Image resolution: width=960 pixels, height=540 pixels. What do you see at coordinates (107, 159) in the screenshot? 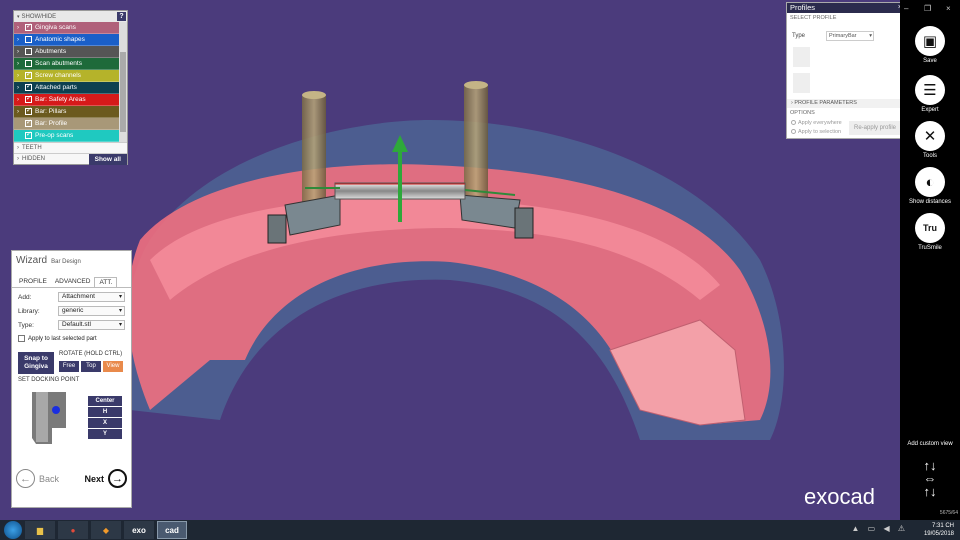
I see `show-all-button: Show all` at bounding box center [107, 159].